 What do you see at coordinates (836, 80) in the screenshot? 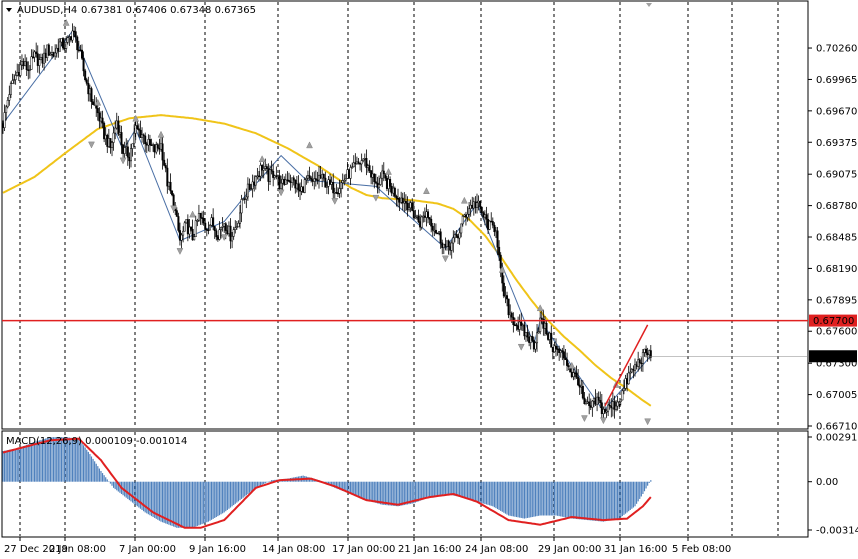
I see `price-tick-label: 0.69965` at bounding box center [836, 80].